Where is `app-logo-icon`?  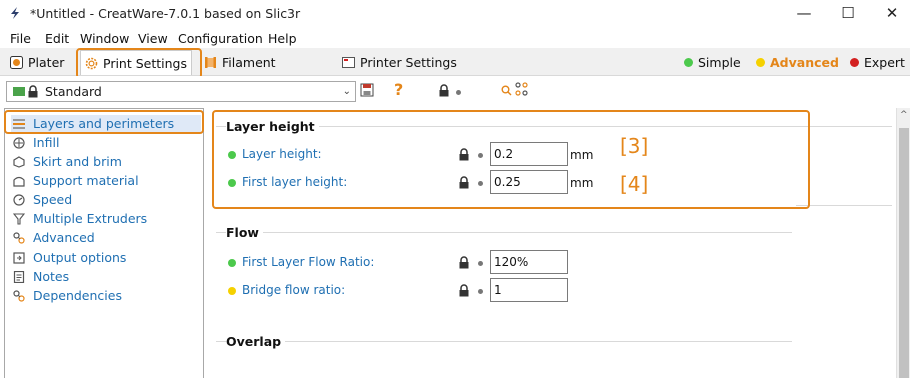 app-logo-icon is located at coordinates (15, 13).